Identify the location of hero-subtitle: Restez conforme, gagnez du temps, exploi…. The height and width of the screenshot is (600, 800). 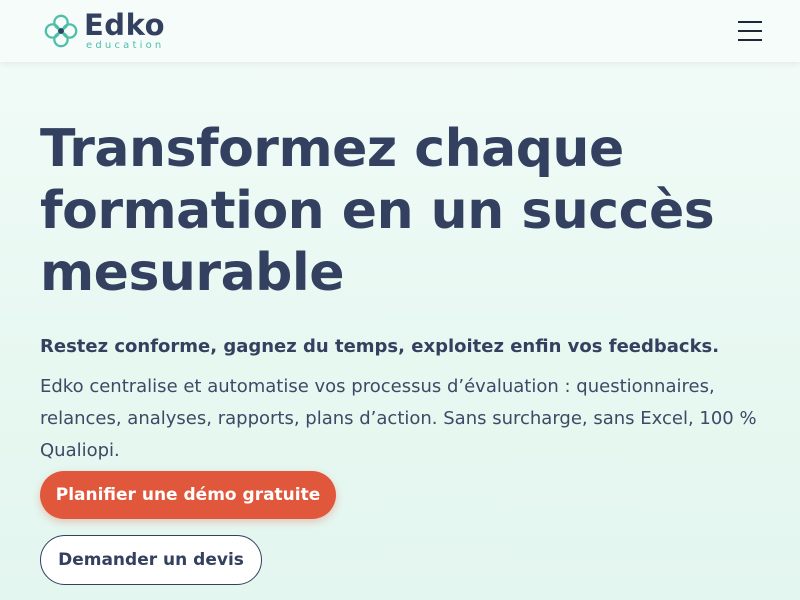
(380, 346).